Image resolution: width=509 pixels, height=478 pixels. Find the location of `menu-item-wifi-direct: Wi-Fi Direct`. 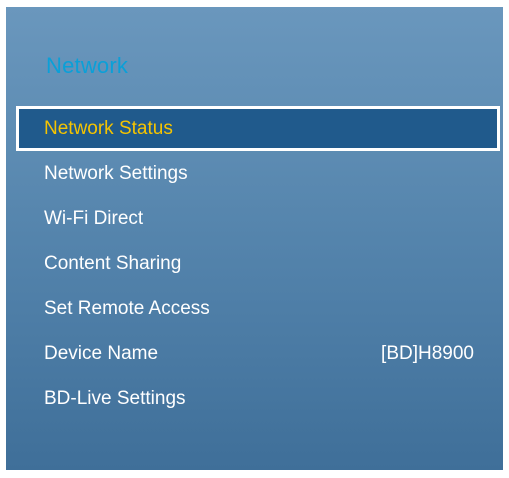

menu-item-wifi-direct: Wi-Fi Direct is located at coordinates (258, 218).